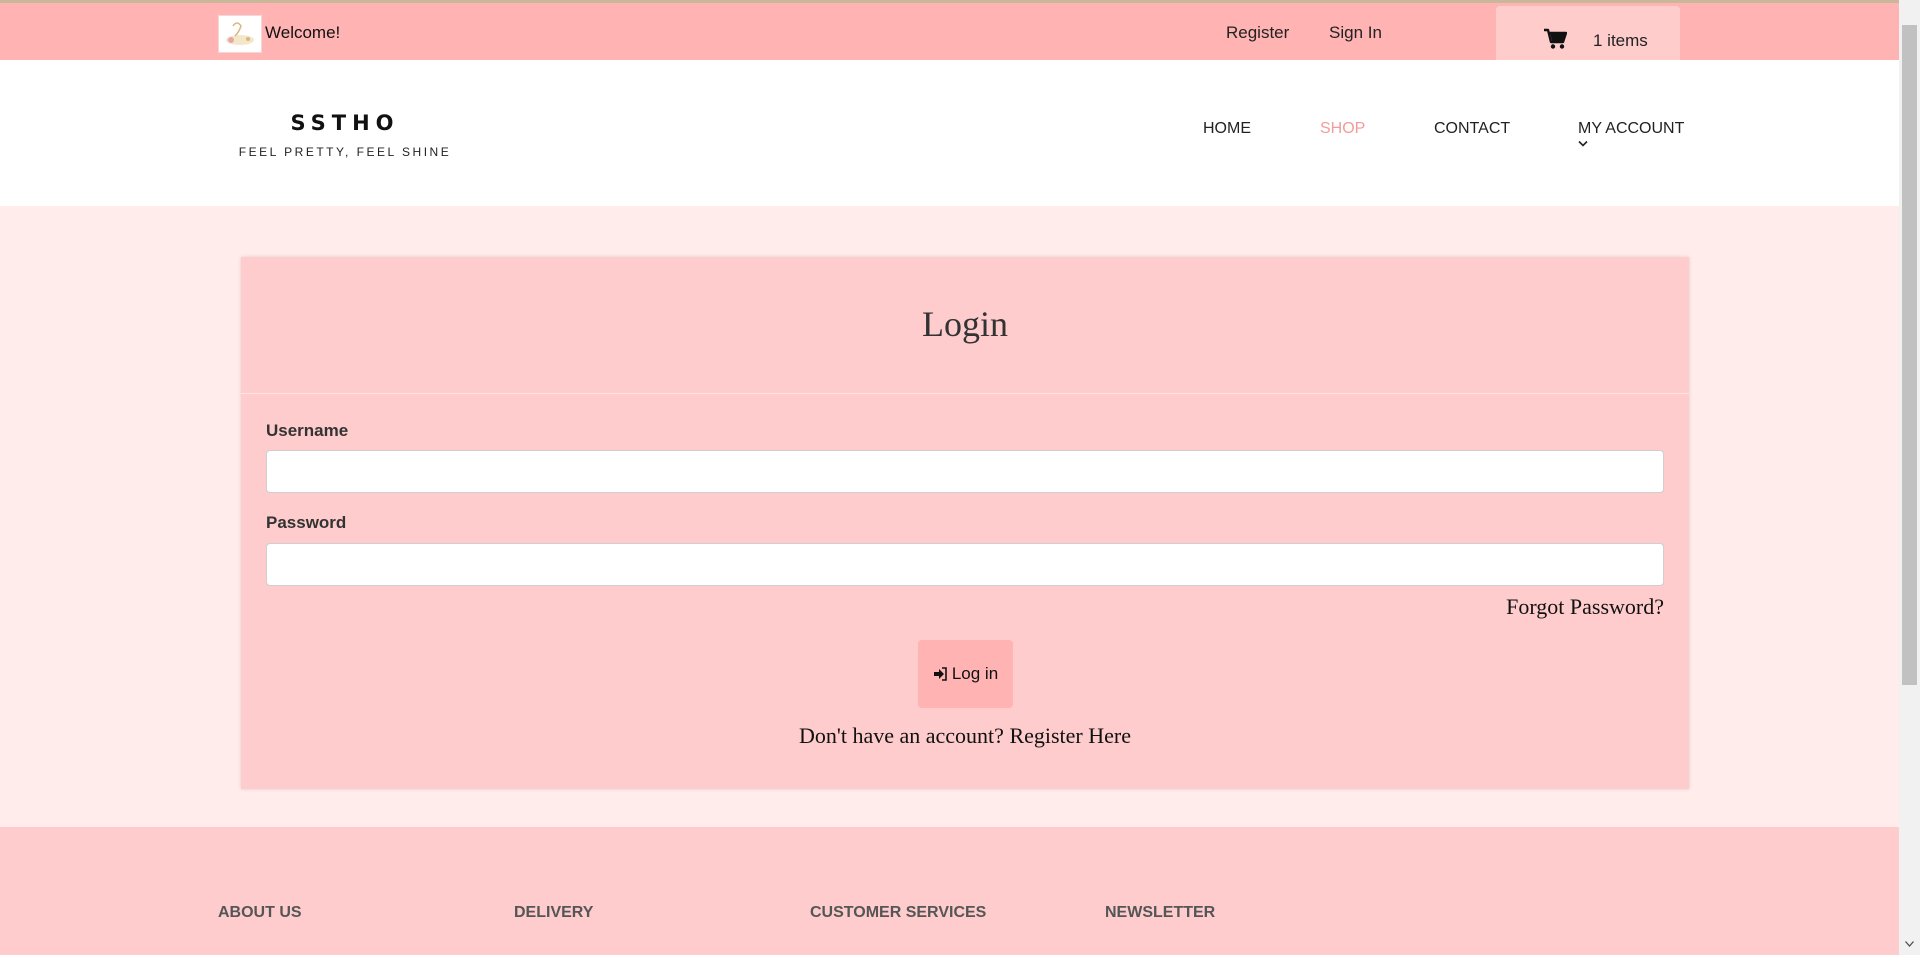 Image resolution: width=1920 pixels, height=955 pixels. What do you see at coordinates (975, 673) in the screenshot?
I see `login-button-label: Log in` at bounding box center [975, 673].